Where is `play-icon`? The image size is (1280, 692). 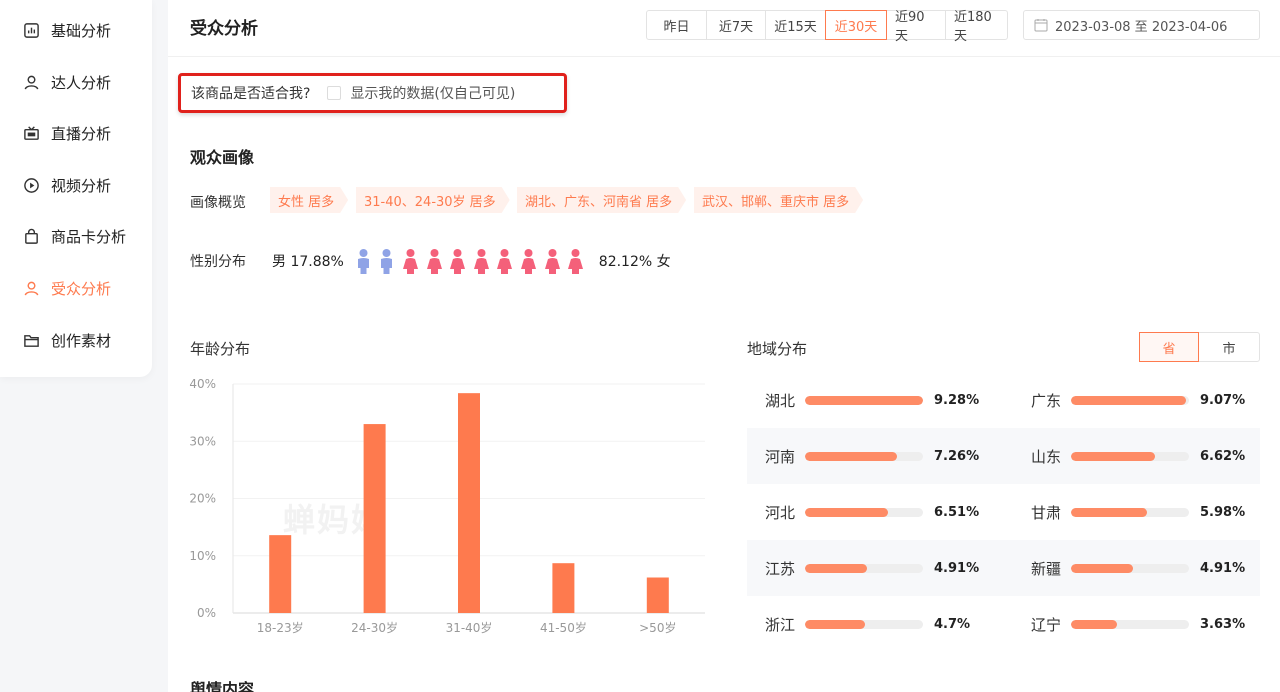 play-icon is located at coordinates (31, 185).